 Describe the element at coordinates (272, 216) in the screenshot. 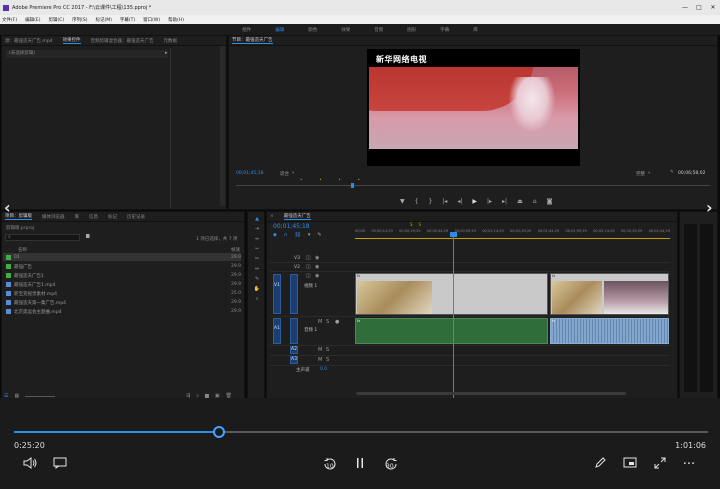

I see `close-tab-icon: ×` at that location.